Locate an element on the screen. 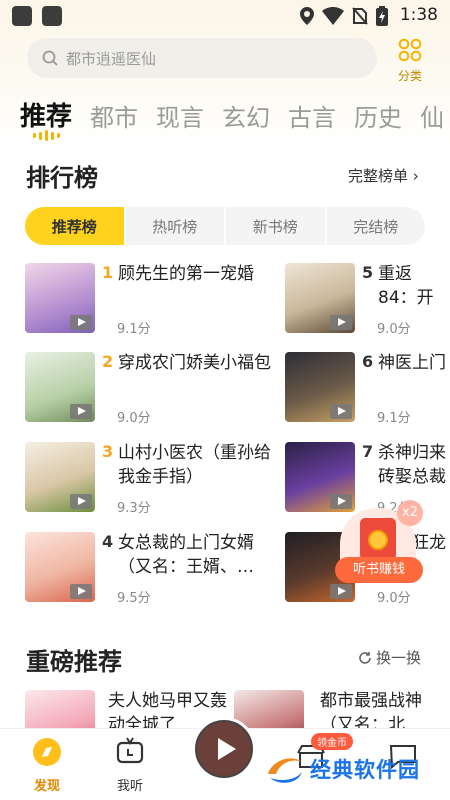 The image size is (450, 800). location-icon is located at coordinates (307, 16).